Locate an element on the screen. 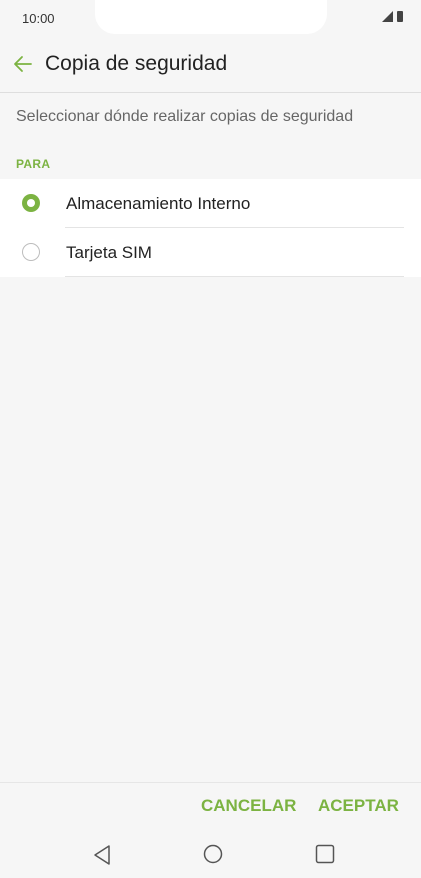 The height and width of the screenshot is (878, 421). status-bar: 10:00 is located at coordinates (210, 18).